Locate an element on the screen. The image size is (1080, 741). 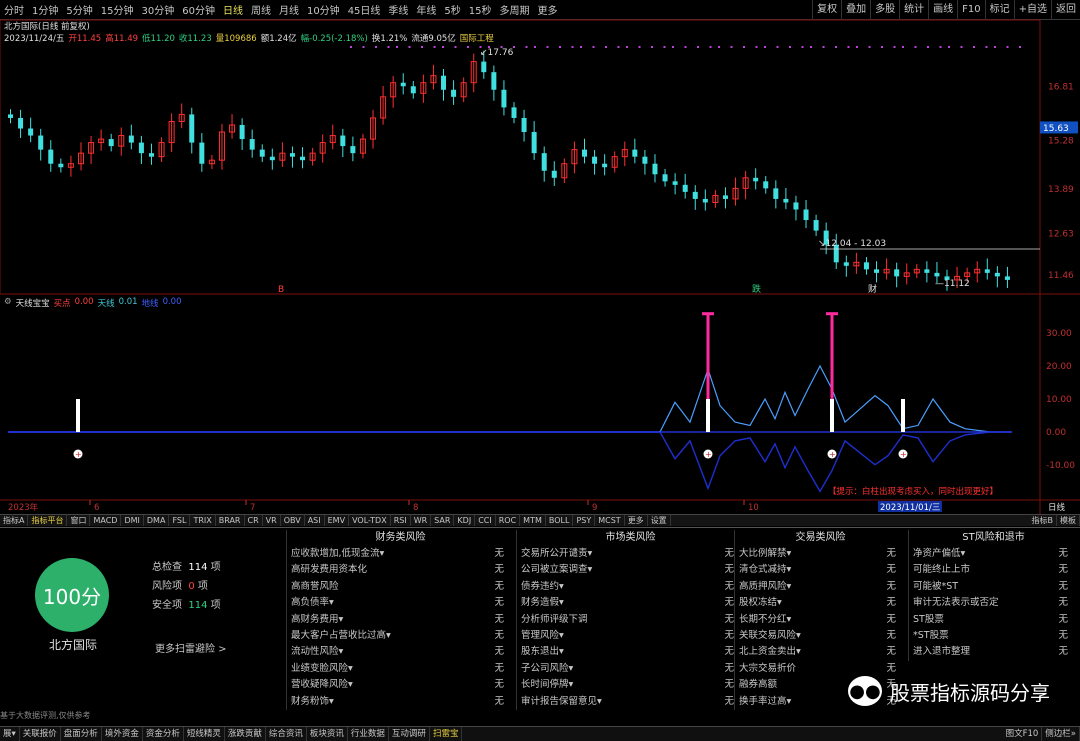
indicator-tab-right-0: 指标B is located at coordinates (1043, 520).